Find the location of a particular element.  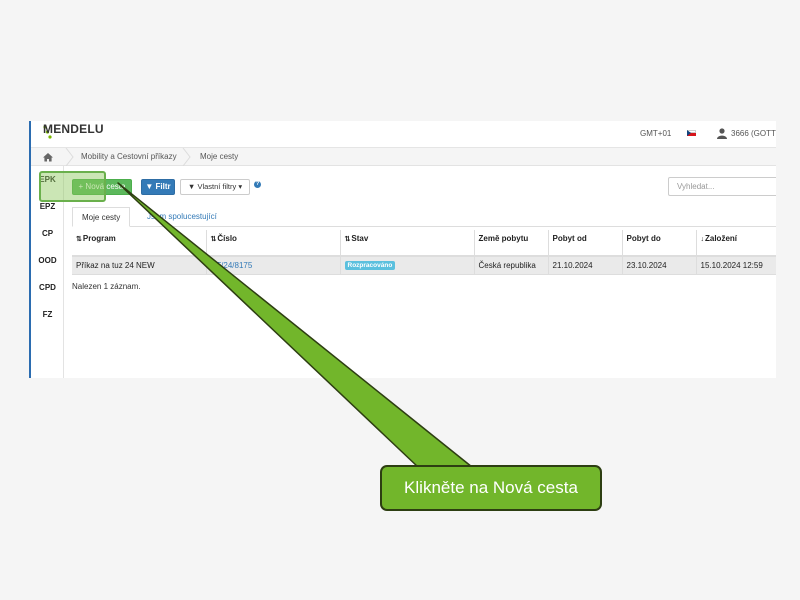

breadcrumb-mobility: Mobility a Cestovní příkazy is located at coordinates (129, 156).